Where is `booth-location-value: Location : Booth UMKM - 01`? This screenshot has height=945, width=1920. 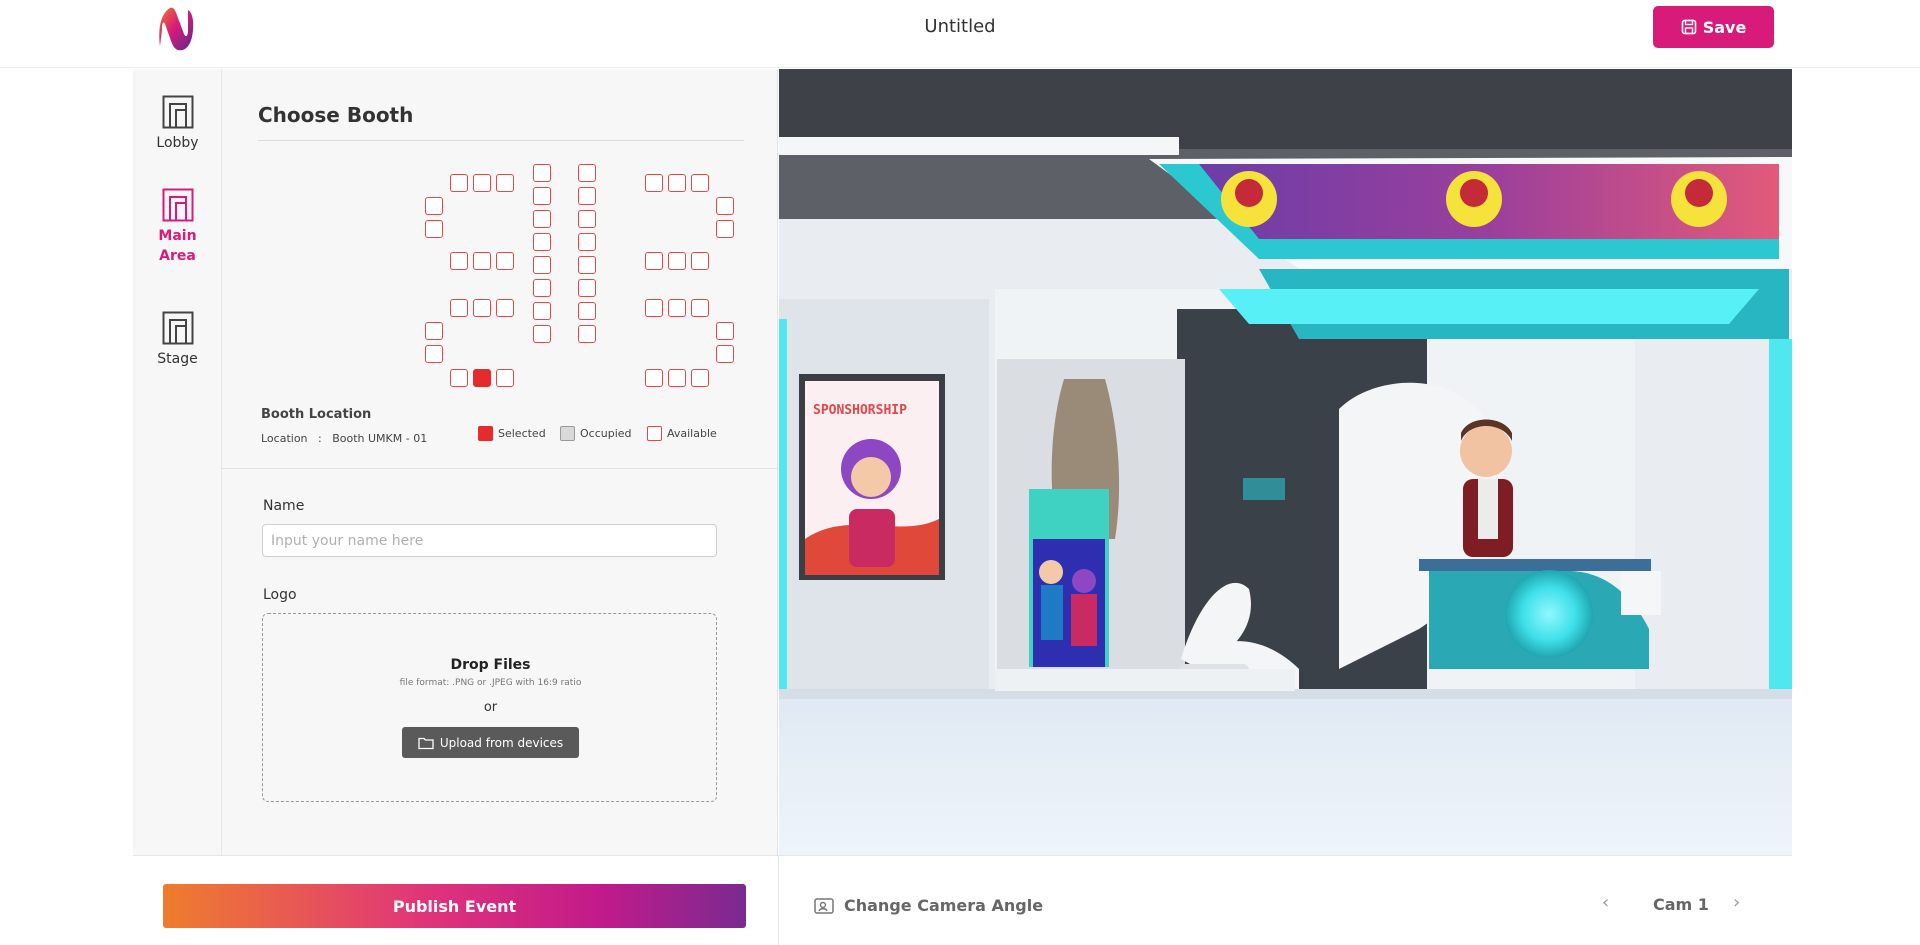 booth-location-value: Location : Booth UMKM - 01 is located at coordinates (344, 438).